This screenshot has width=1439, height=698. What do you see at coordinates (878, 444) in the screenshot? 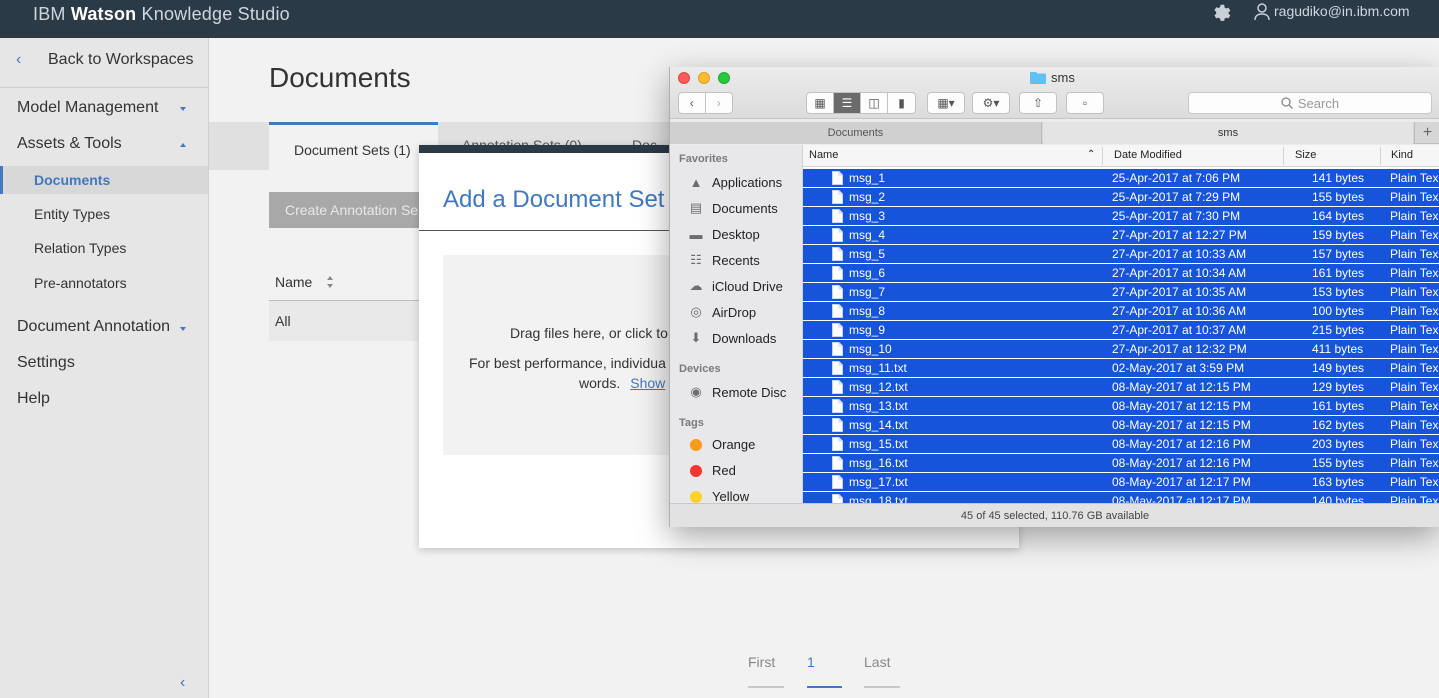
I see `file-name: msg_15.txt` at bounding box center [878, 444].